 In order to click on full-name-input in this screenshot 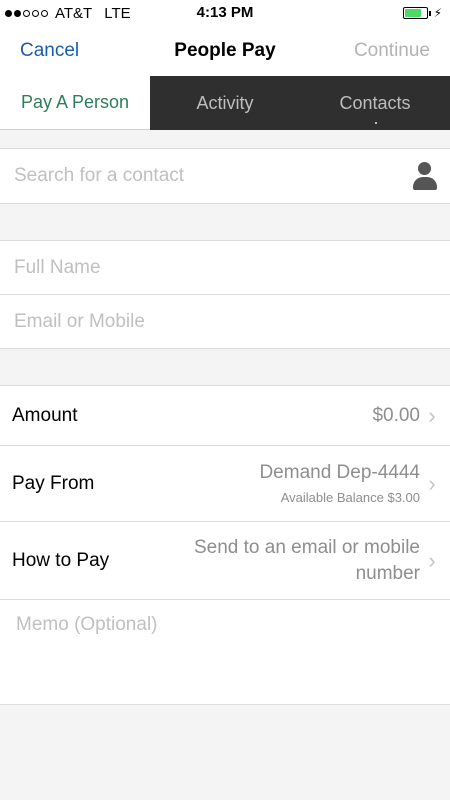, I will do `click(225, 267)`.